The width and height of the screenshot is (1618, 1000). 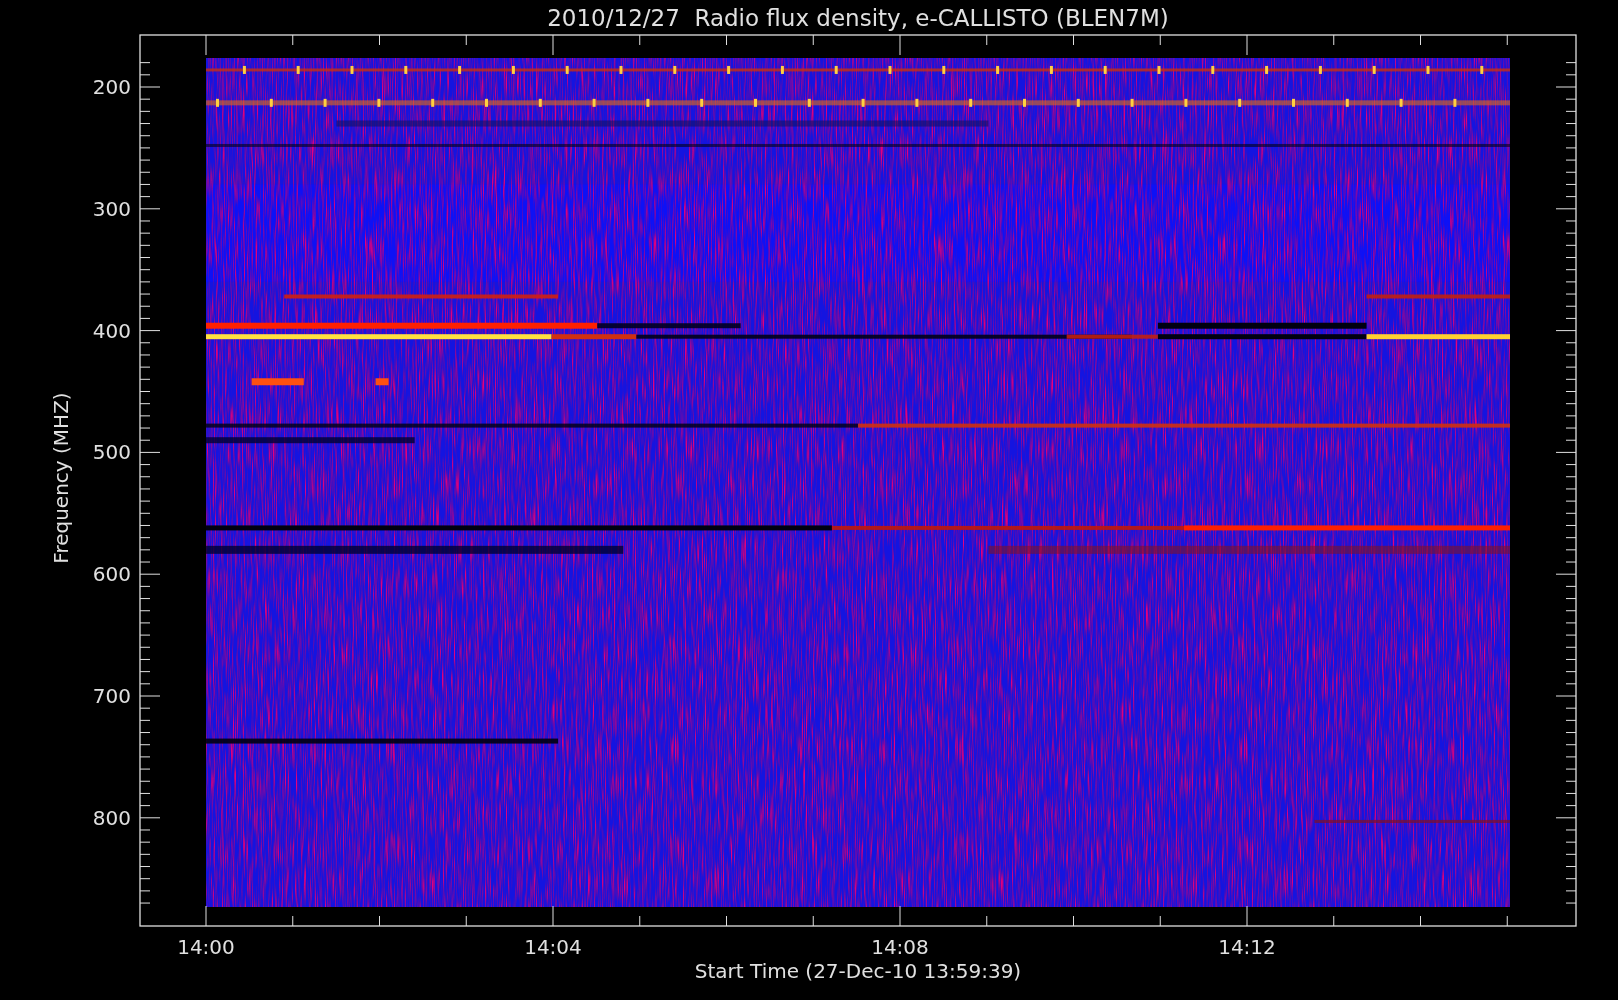 I want to click on x-tick-label: 14:12, so click(x=1247, y=947).